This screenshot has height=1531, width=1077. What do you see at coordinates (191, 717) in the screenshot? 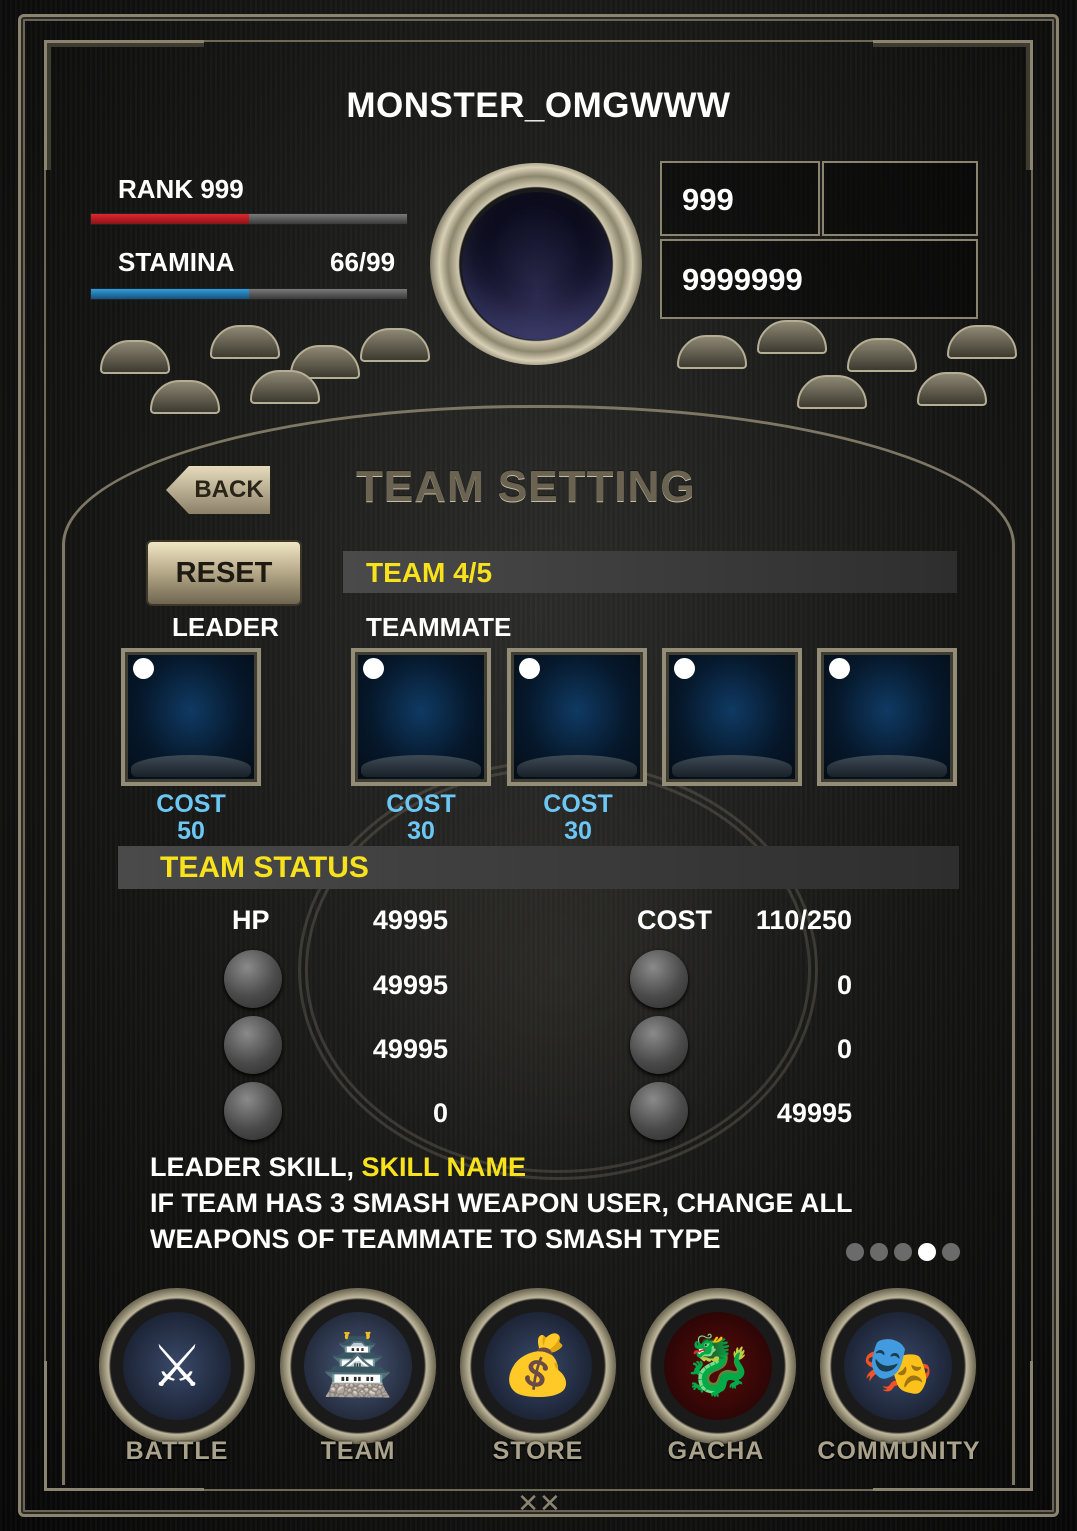
I see `leader-slot` at bounding box center [191, 717].